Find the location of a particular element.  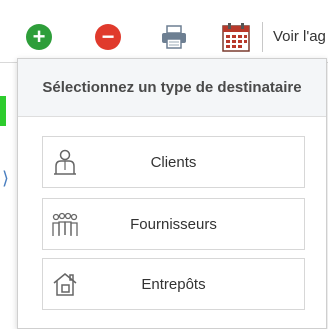

background-fragment: ⟩ is located at coordinates (6, 178).